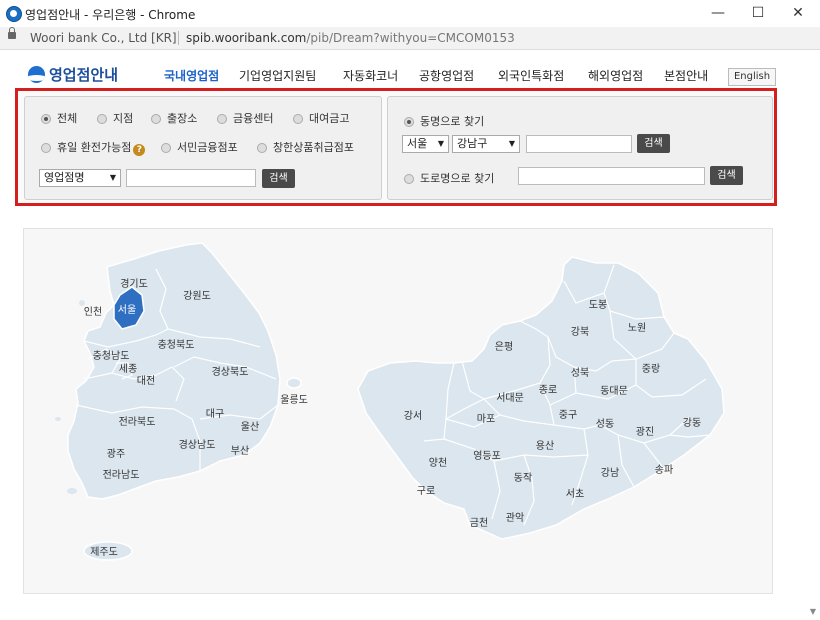 The width and height of the screenshot is (820, 620). Describe the element at coordinates (14, 14) in the screenshot. I see `app-icon` at that location.